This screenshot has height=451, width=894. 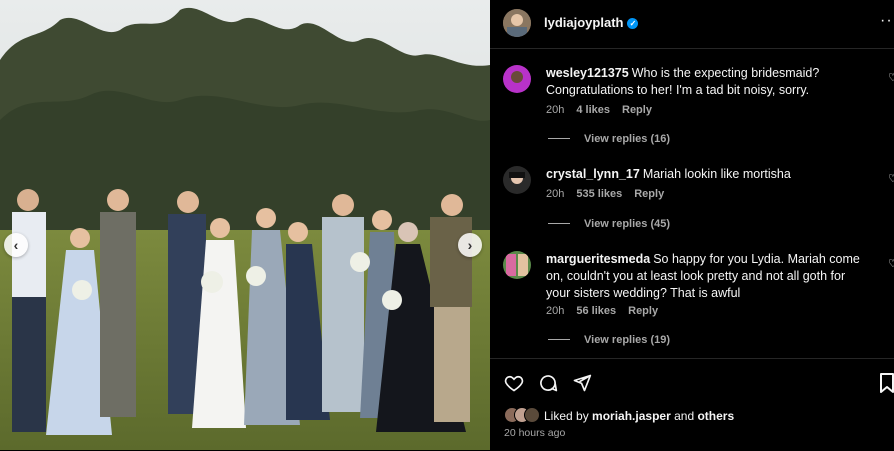 I want to click on view-replies-label: View replies (19), so click(x=627, y=340).